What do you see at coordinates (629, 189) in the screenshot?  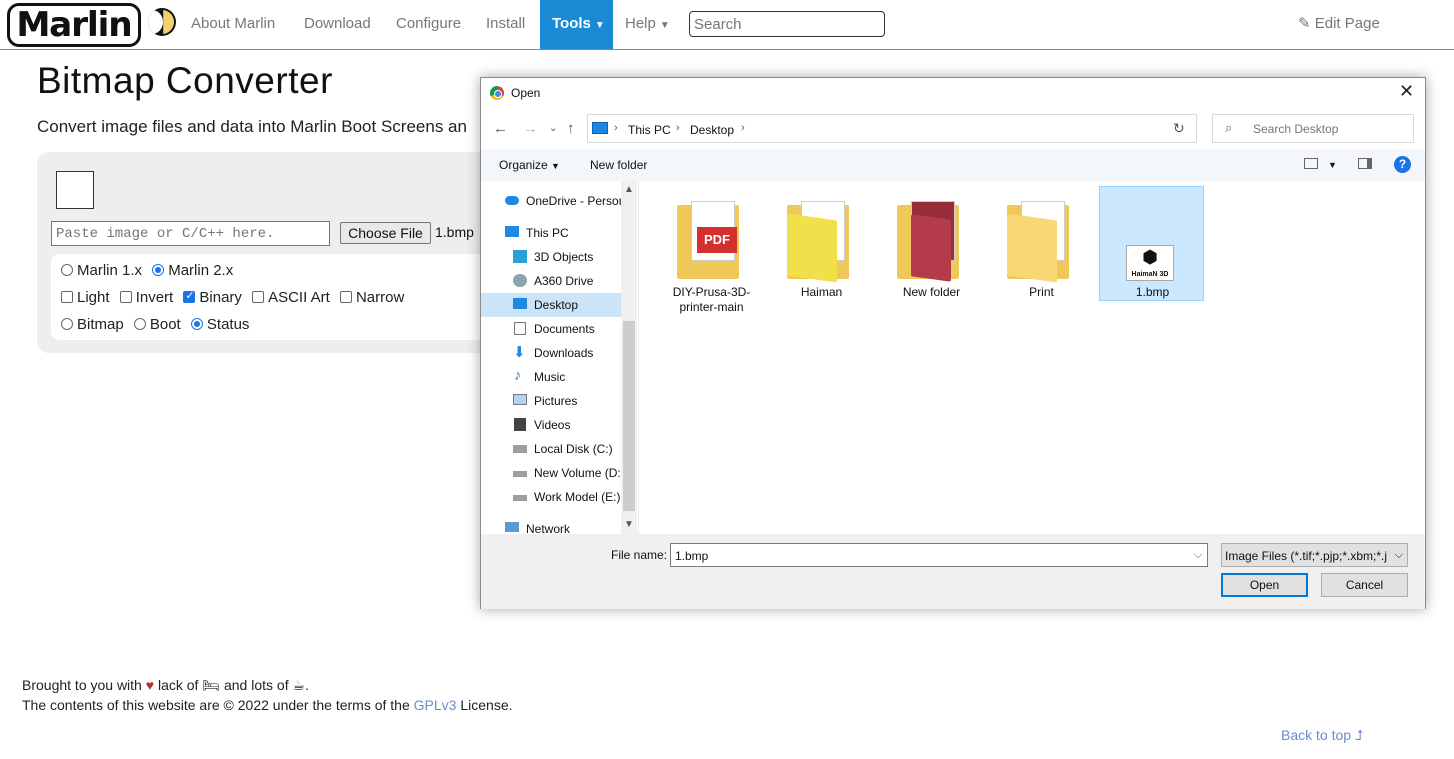 I see `scroll-up-icon: ▲` at bounding box center [629, 189].